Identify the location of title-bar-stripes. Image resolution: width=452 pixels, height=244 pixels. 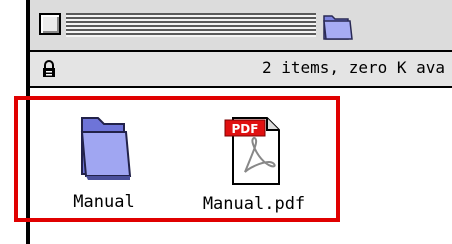
(191, 25).